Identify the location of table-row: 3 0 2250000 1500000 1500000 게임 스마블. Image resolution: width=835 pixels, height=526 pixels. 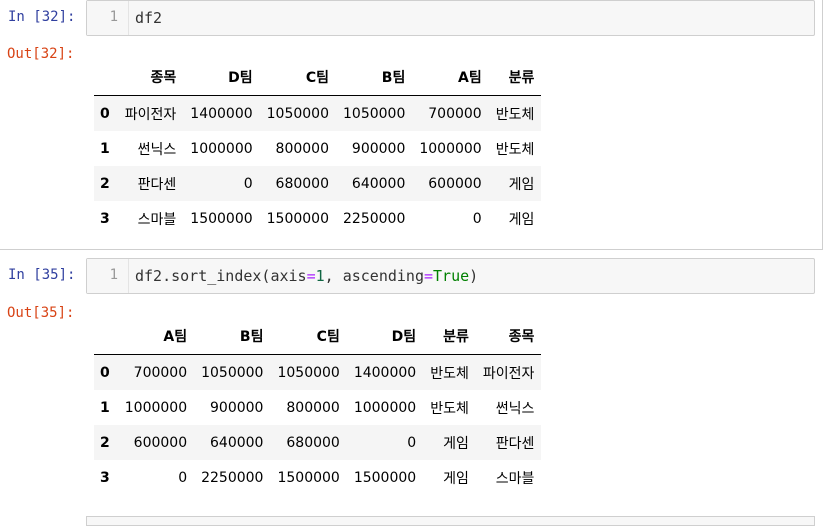
(317, 477).